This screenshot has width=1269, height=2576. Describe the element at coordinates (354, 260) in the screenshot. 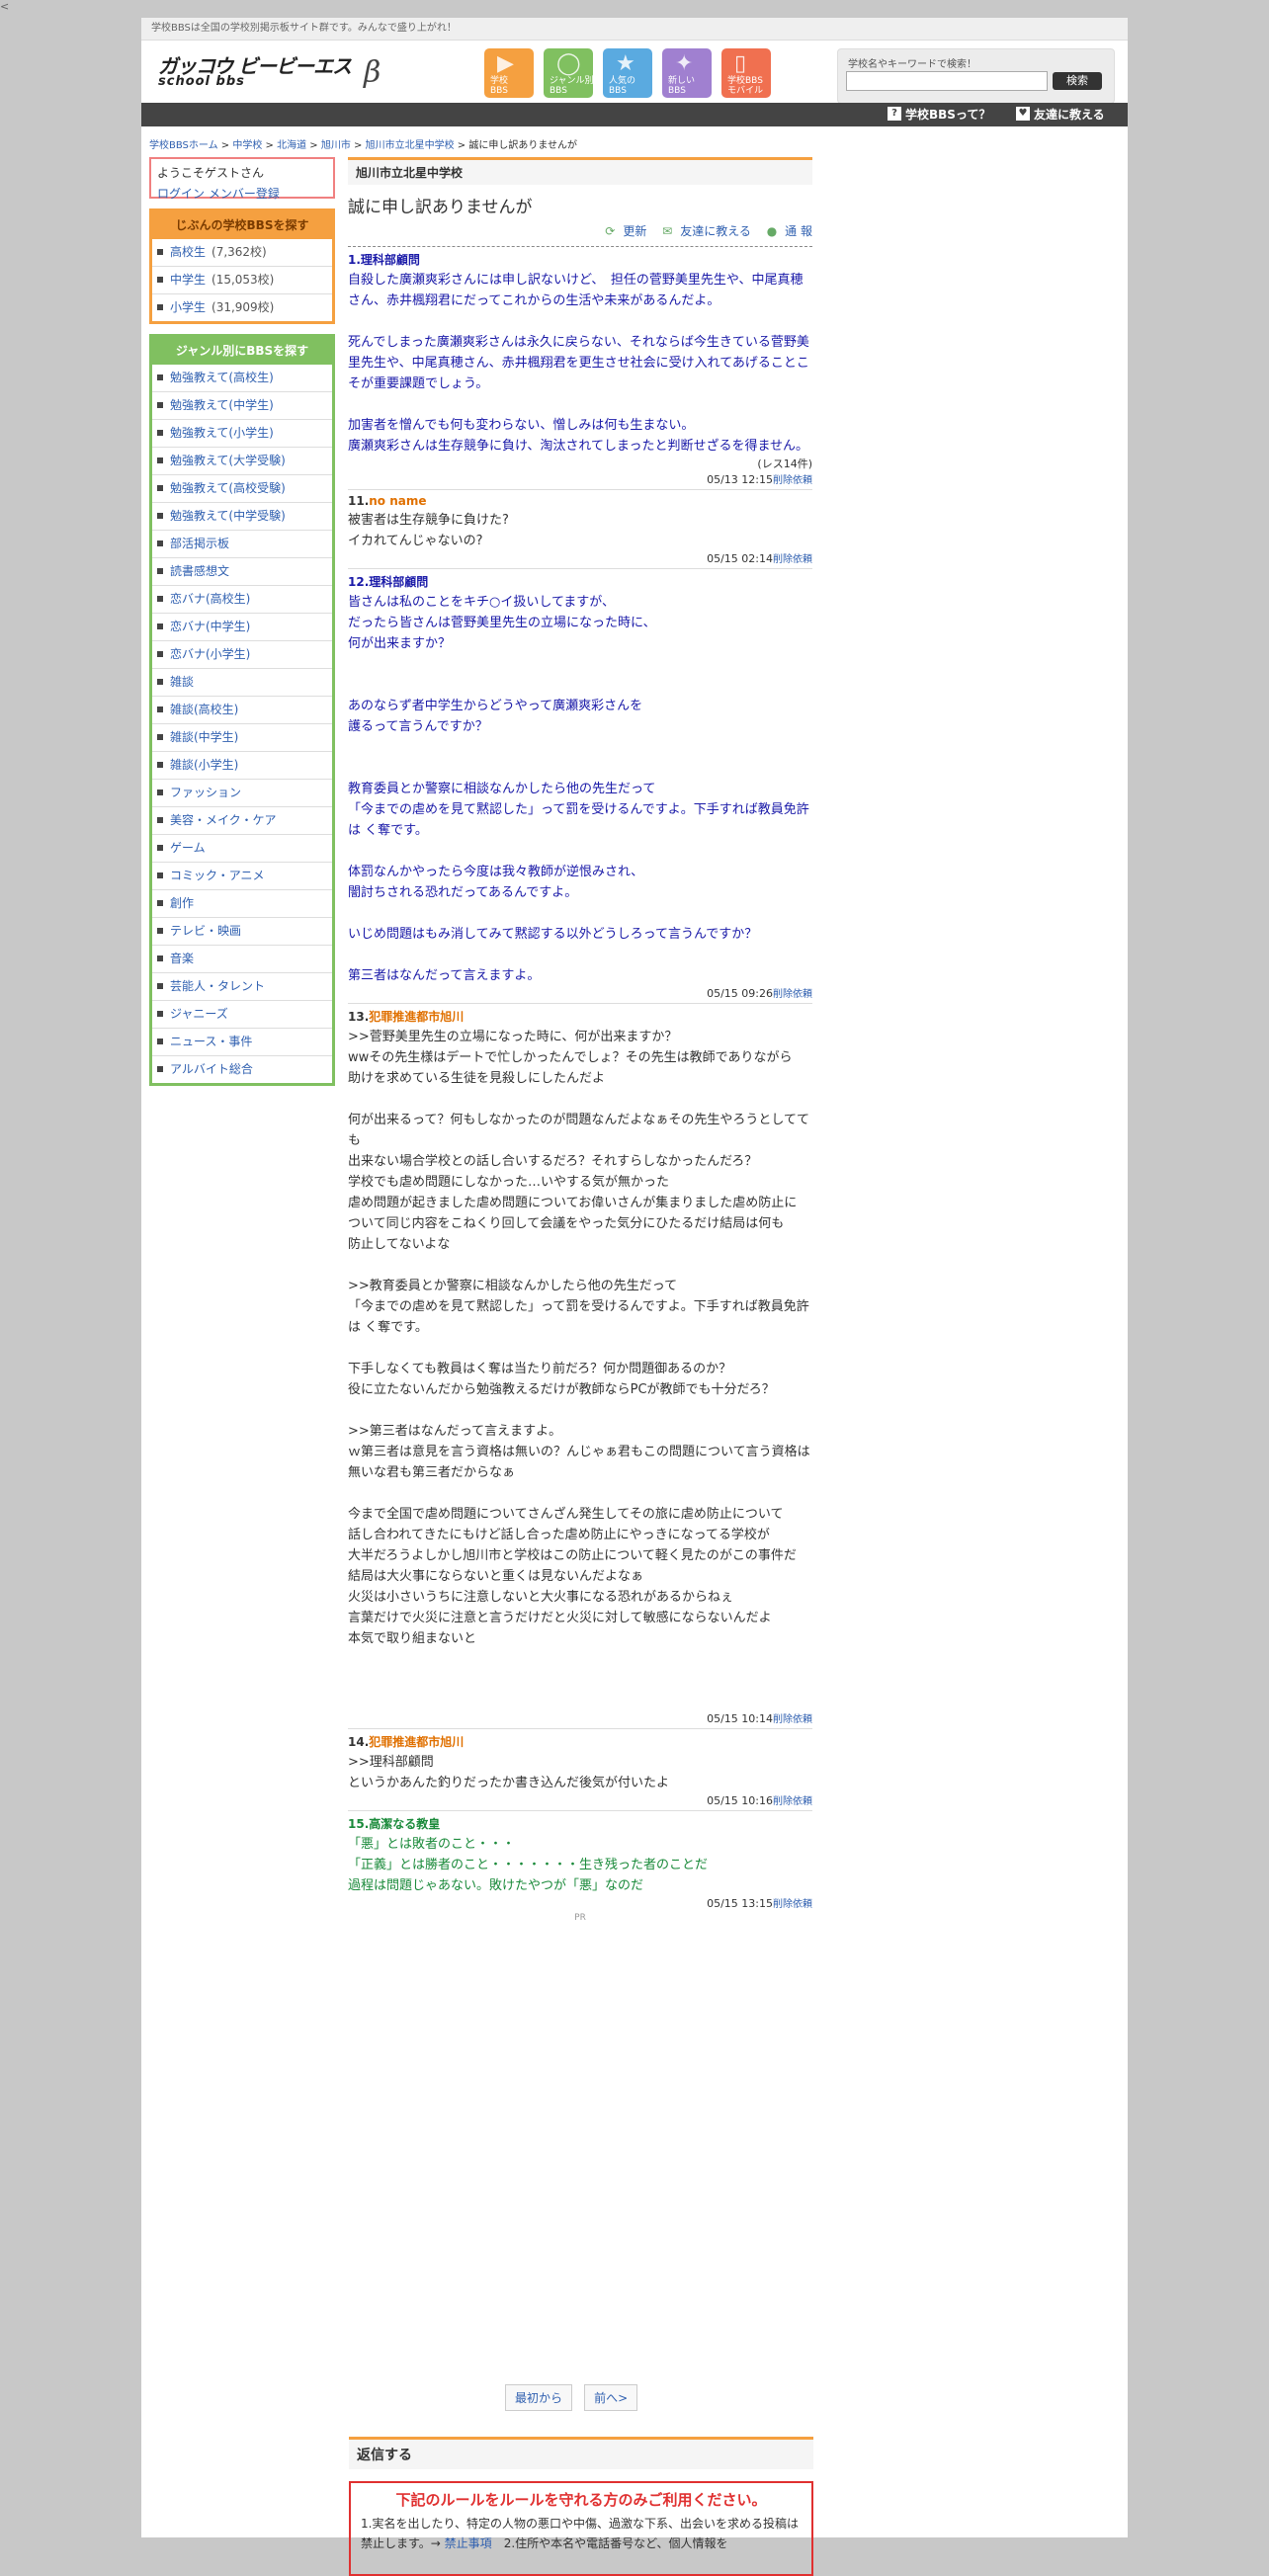

I see `post-number: 1.` at that location.